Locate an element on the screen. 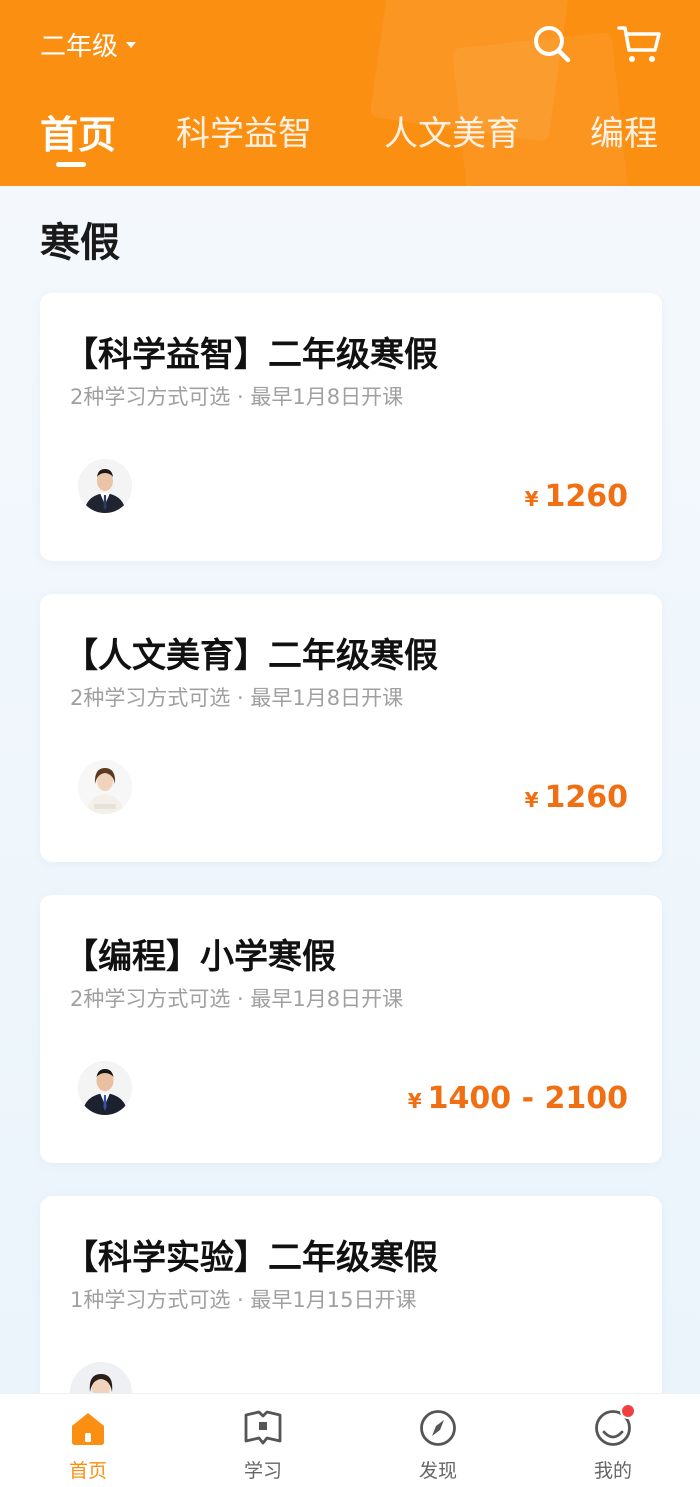 The height and width of the screenshot is (1487, 700). category-tabs: 首页 科学益智 人文美育 编程 is located at coordinates (350, 135).